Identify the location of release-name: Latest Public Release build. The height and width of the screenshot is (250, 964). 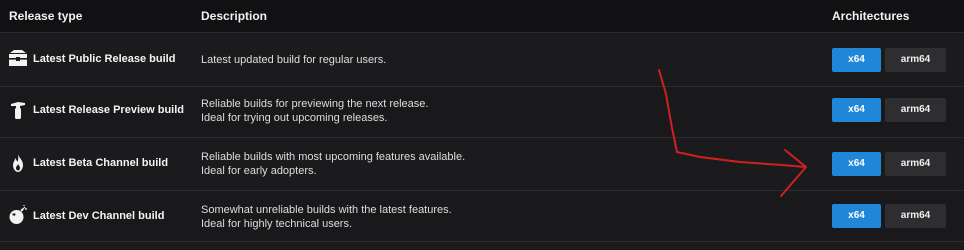
(104, 59).